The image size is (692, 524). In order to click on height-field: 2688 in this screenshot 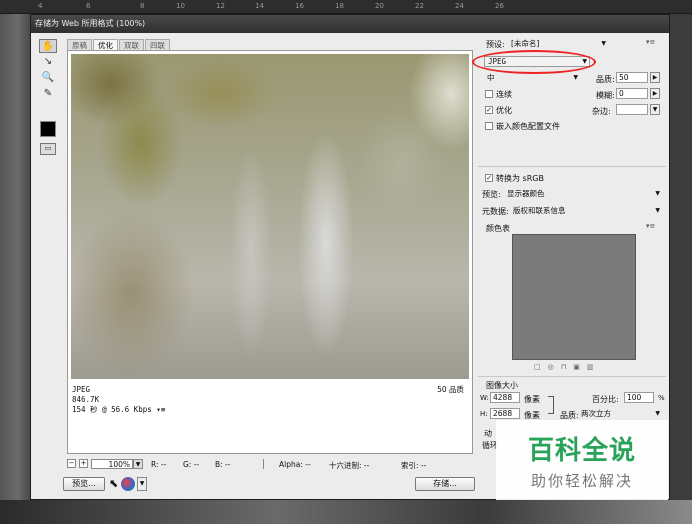, I will do `click(505, 413)`.